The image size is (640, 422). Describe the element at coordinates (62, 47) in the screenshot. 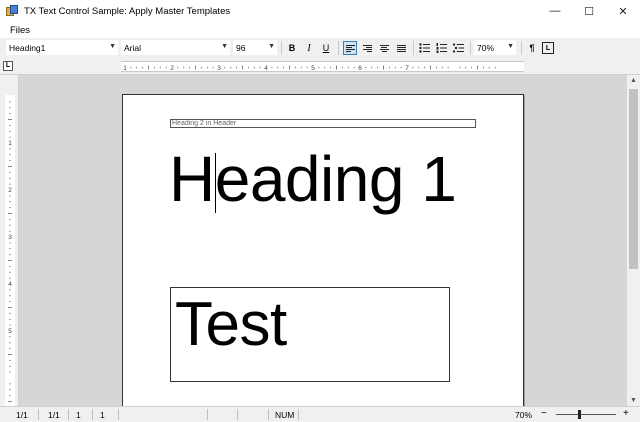

I see `style-select: Heading1 ▼` at that location.